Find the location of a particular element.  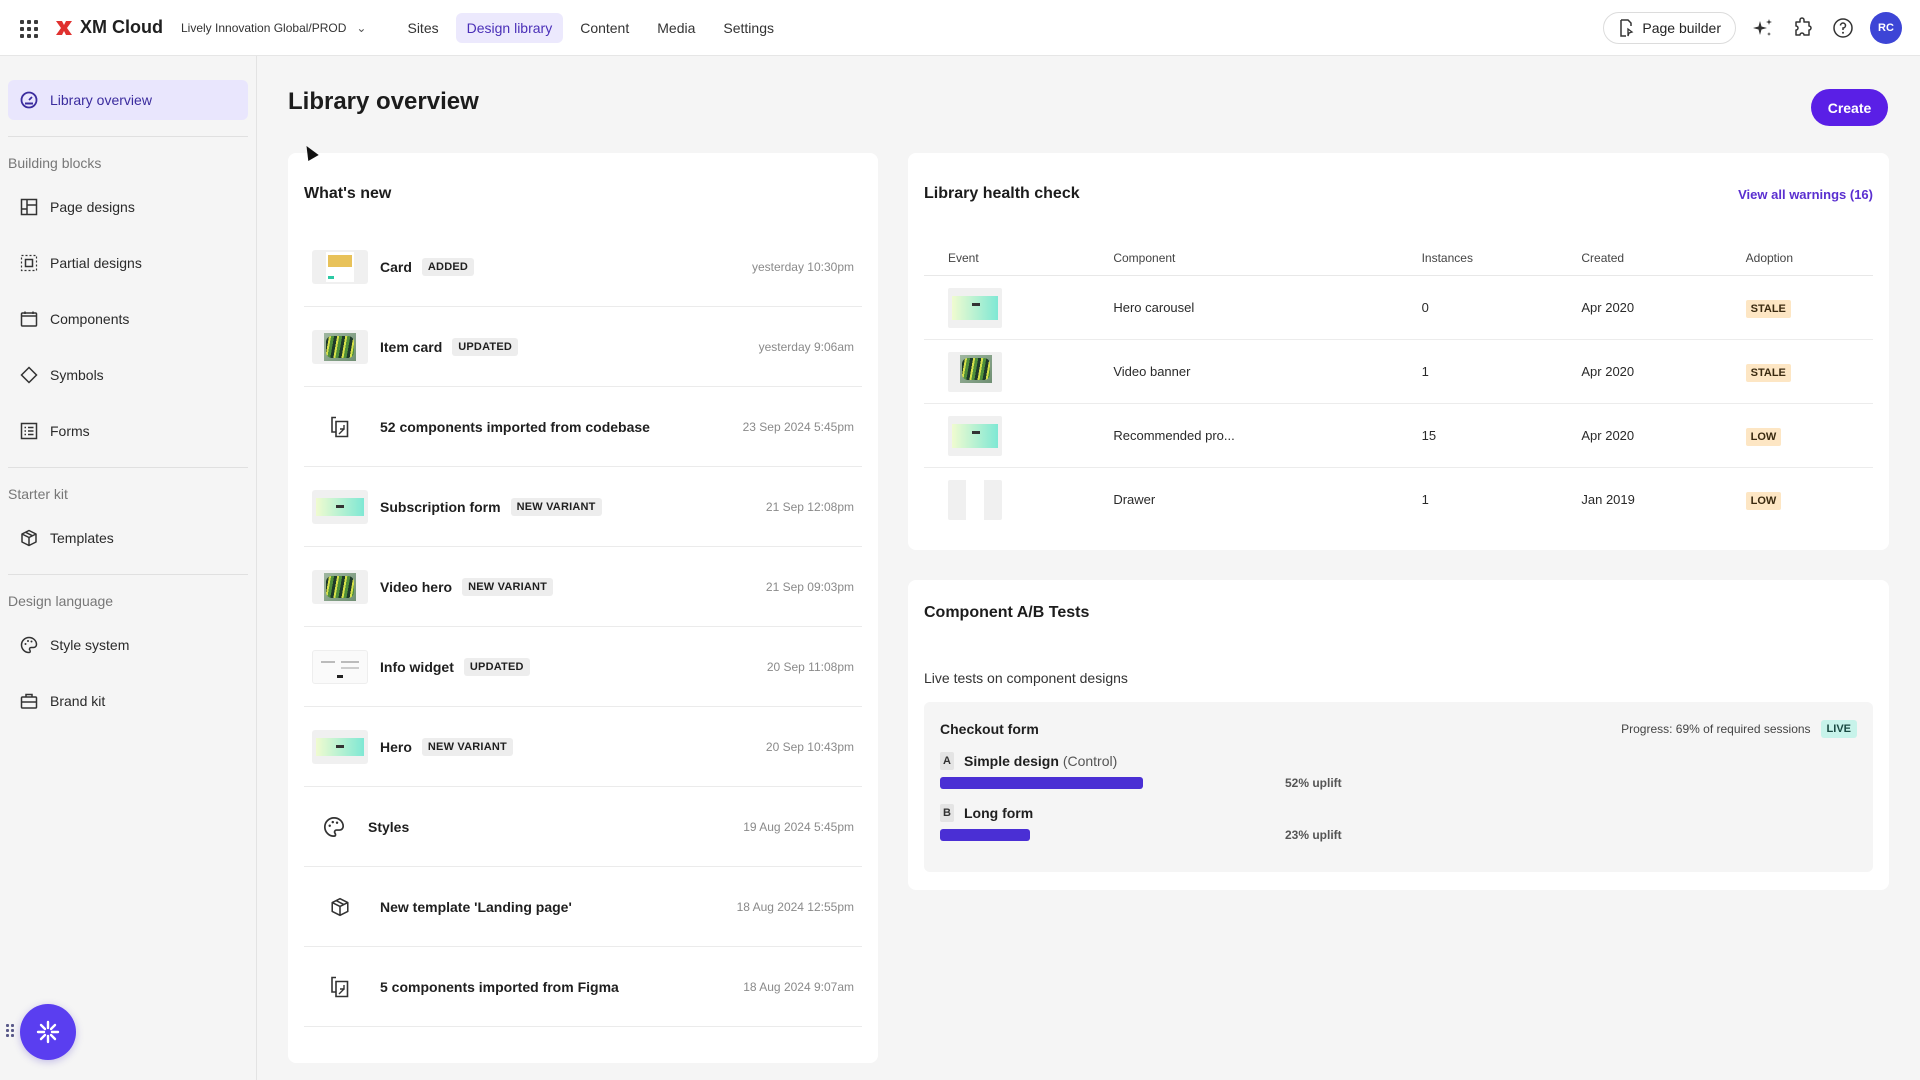

list-item: Info widget UPDATED 20 Sep 11:08pm is located at coordinates (583, 667).